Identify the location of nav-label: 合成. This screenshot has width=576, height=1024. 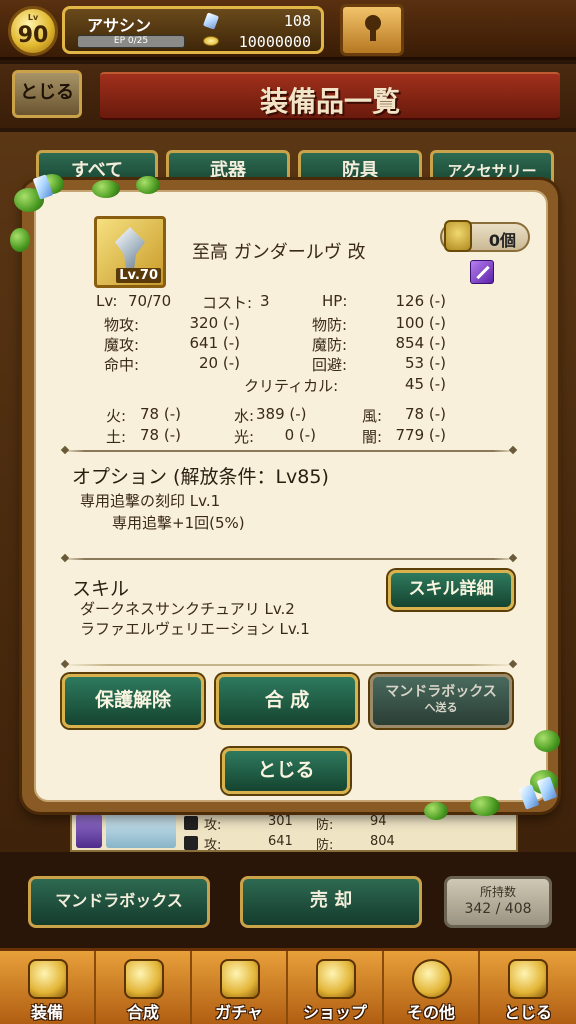
(142, 1012).